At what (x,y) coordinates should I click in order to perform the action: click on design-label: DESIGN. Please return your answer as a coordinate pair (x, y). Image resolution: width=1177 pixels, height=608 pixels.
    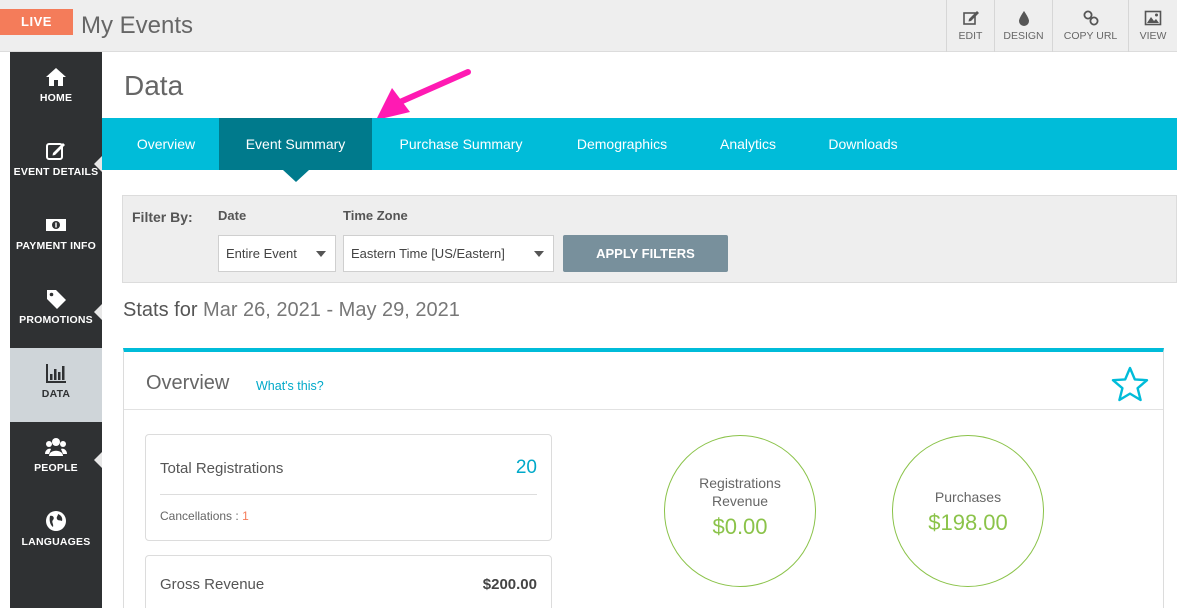
    Looking at the image, I should click on (1023, 36).